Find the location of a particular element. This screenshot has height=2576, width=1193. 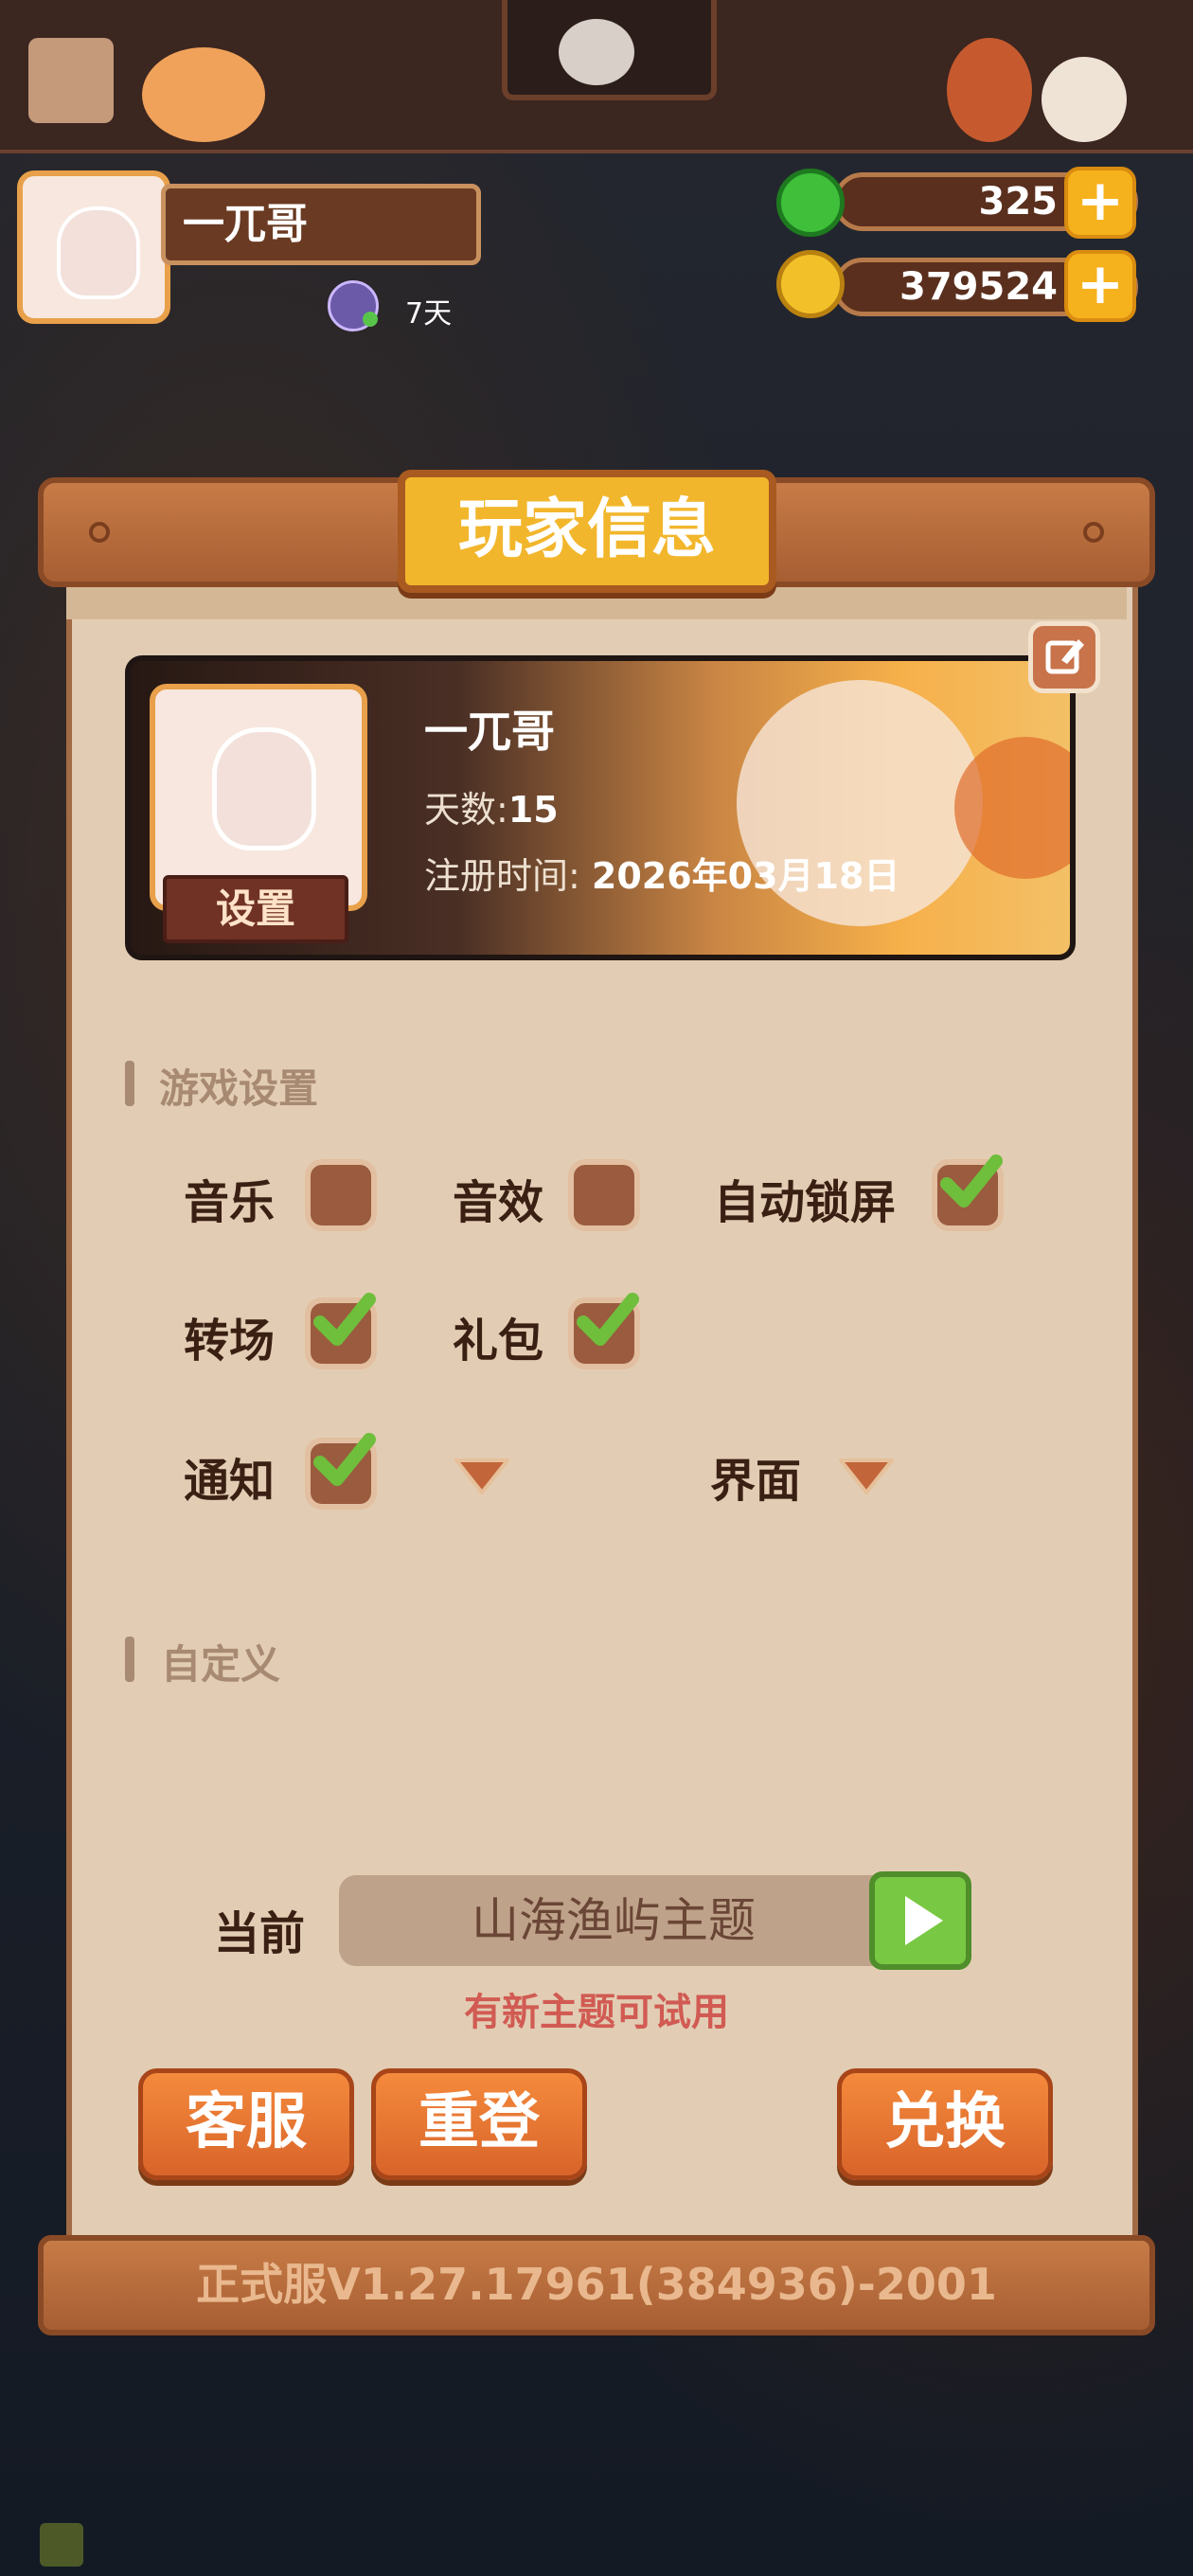

card-days: 天数:15 is located at coordinates (491, 806).